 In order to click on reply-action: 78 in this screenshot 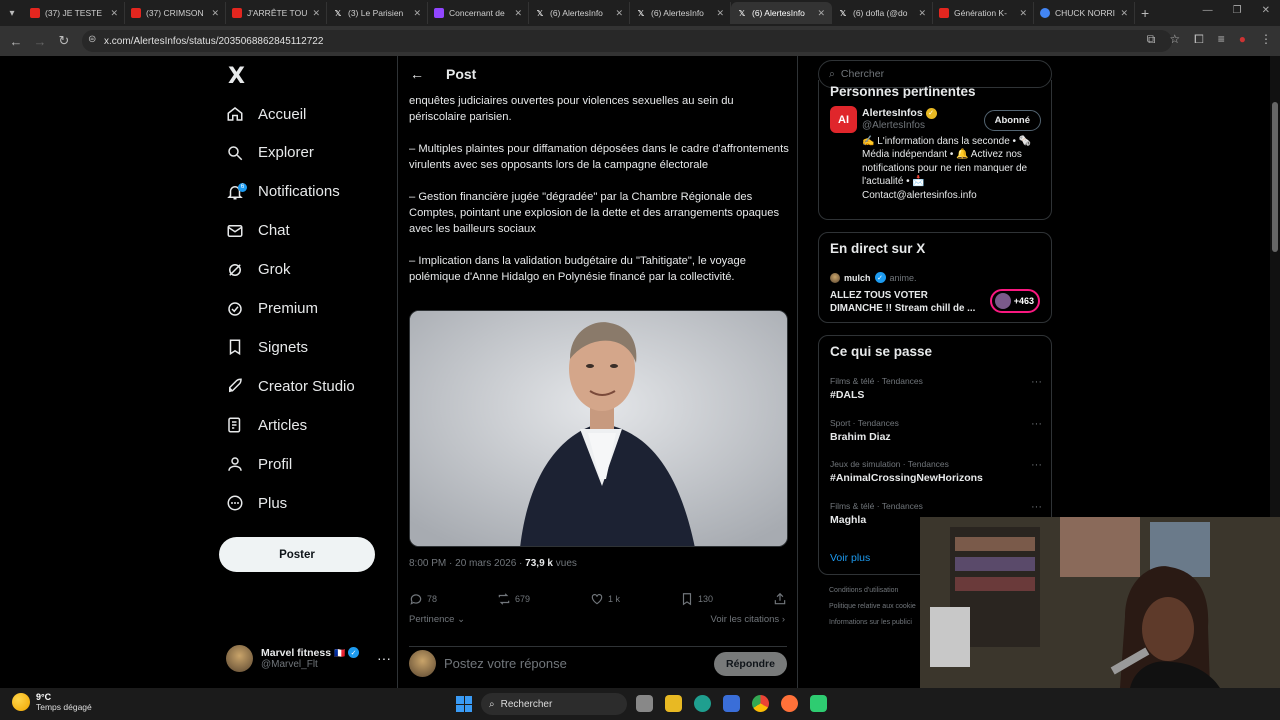, I will do `click(423, 599)`.